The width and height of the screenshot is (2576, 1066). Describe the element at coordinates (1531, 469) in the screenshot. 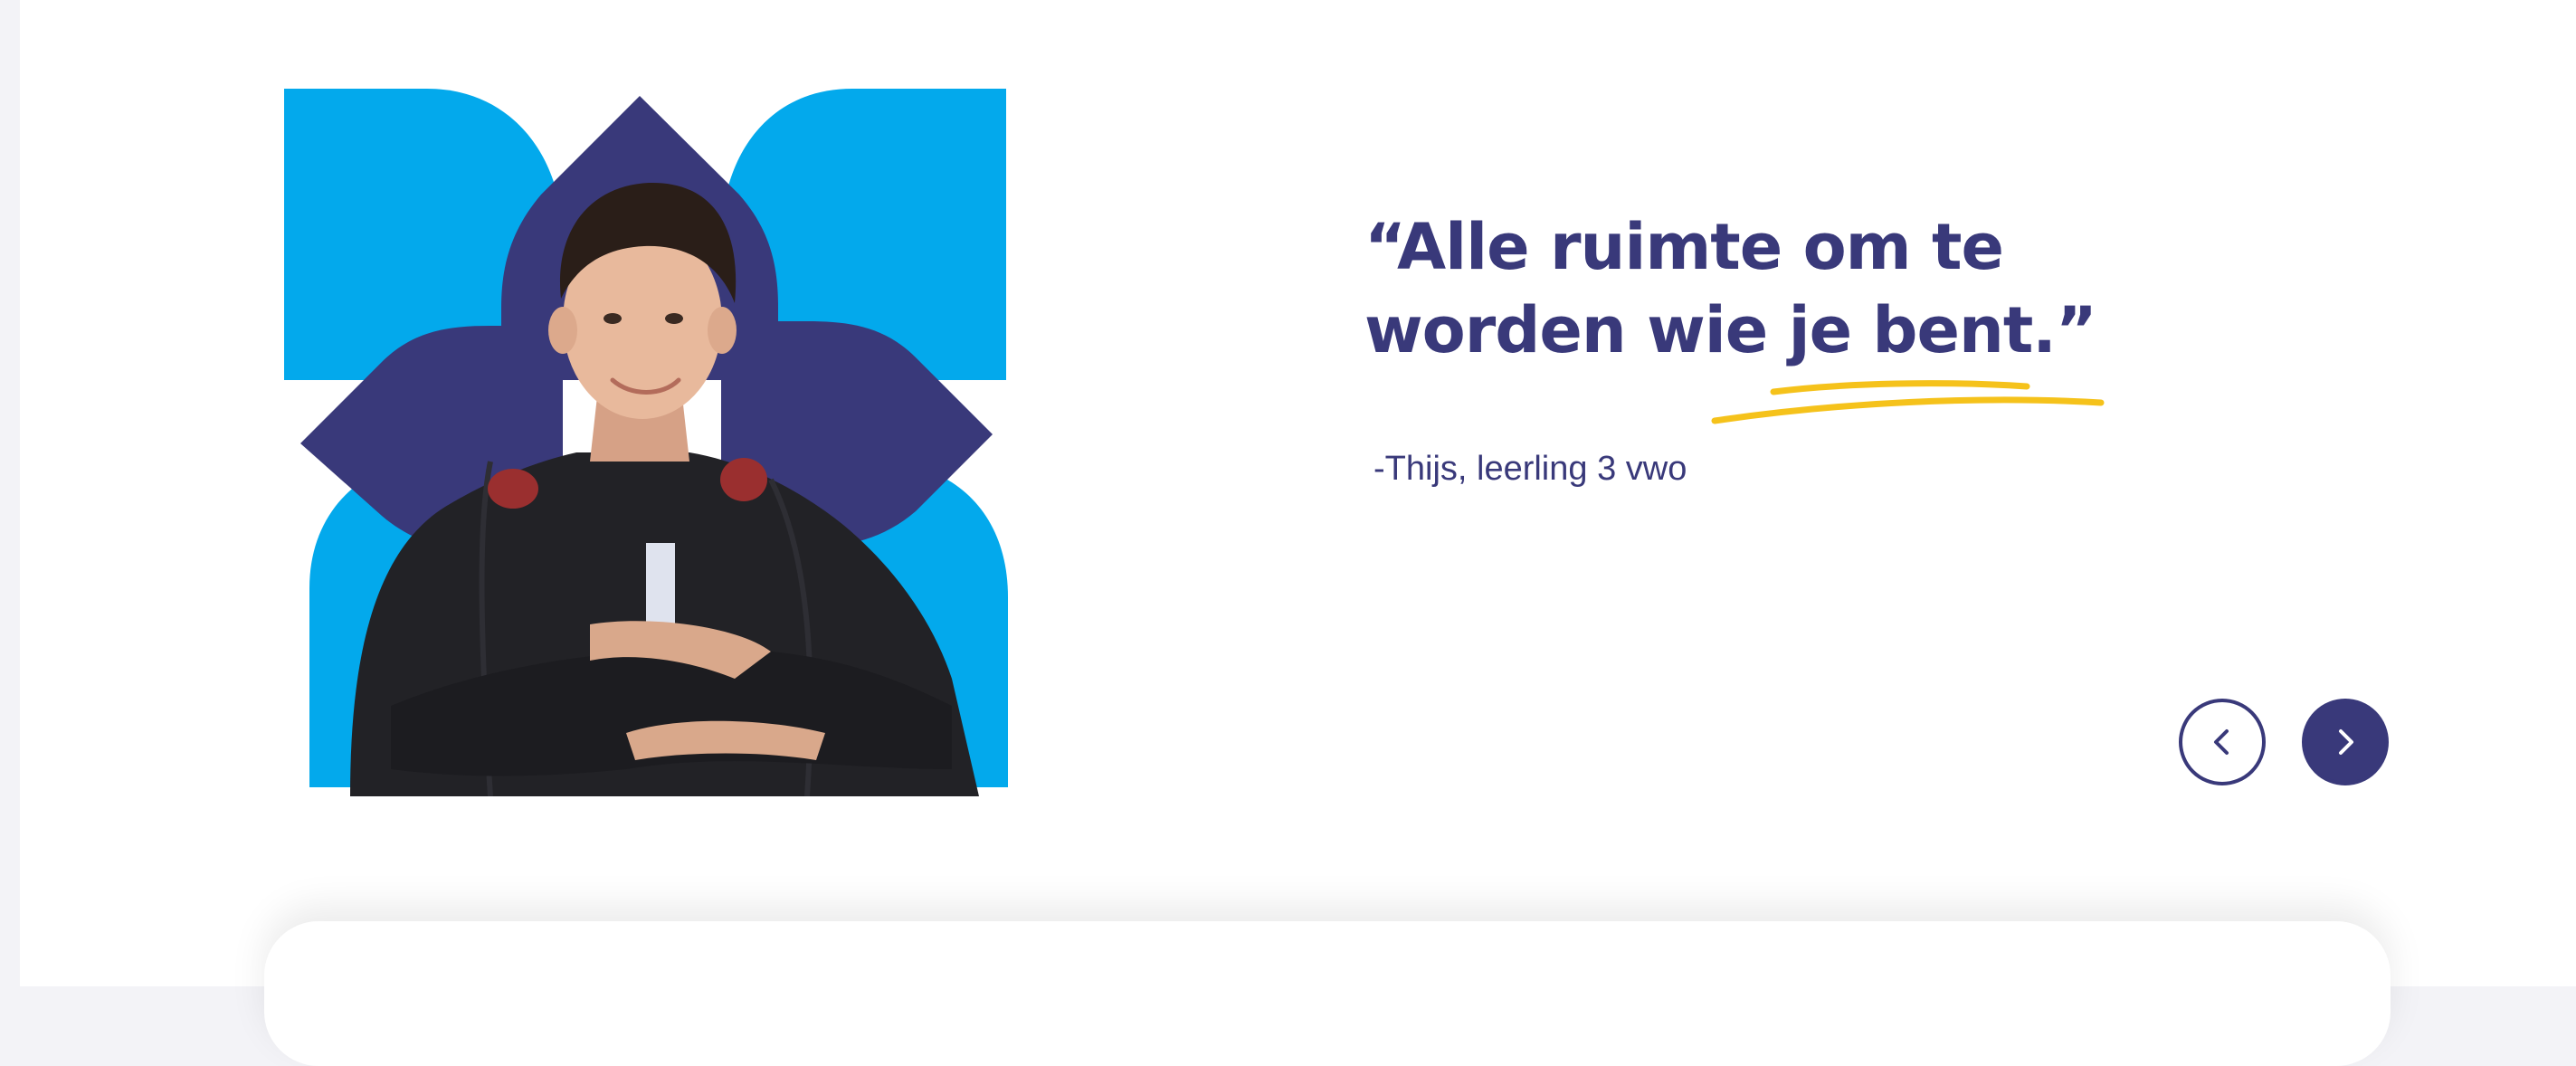

I see `testimonial-attribution: -Thijs, leerling 3 vwo` at that location.